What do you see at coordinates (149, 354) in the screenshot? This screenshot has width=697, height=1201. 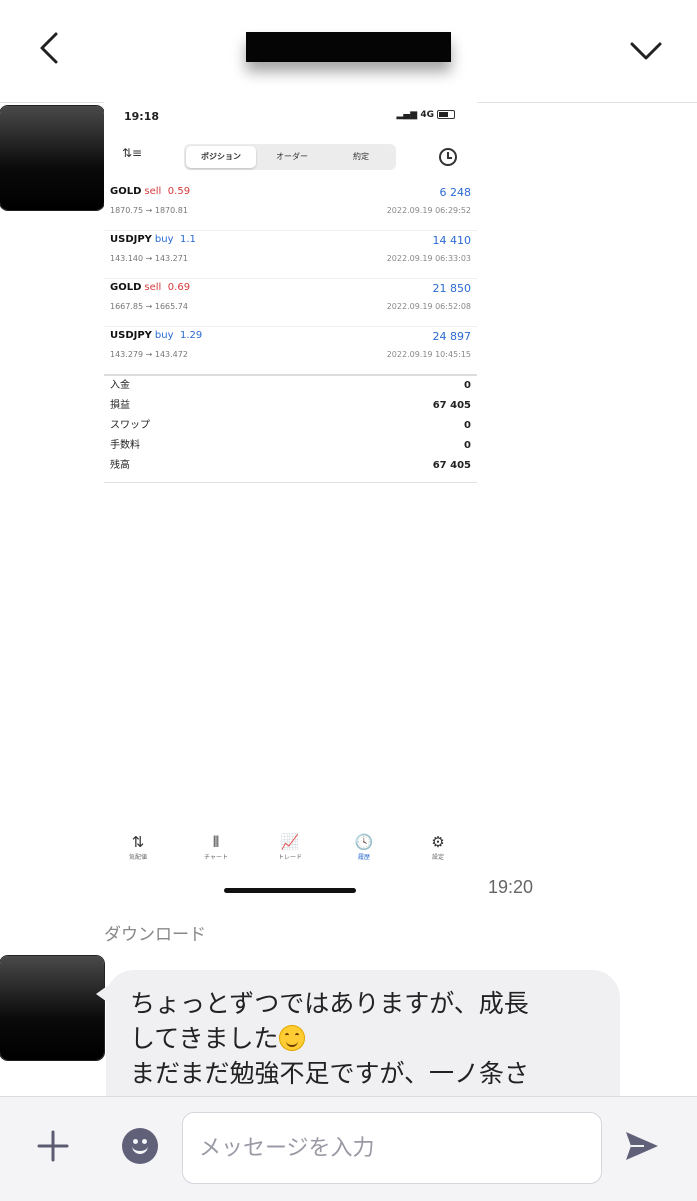 I see `position-prices: 143.279 → 143.472` at bounding box center [149, 354].